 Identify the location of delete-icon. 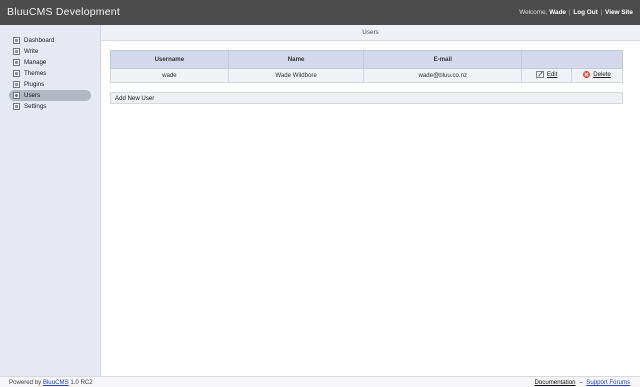
(587, 74).